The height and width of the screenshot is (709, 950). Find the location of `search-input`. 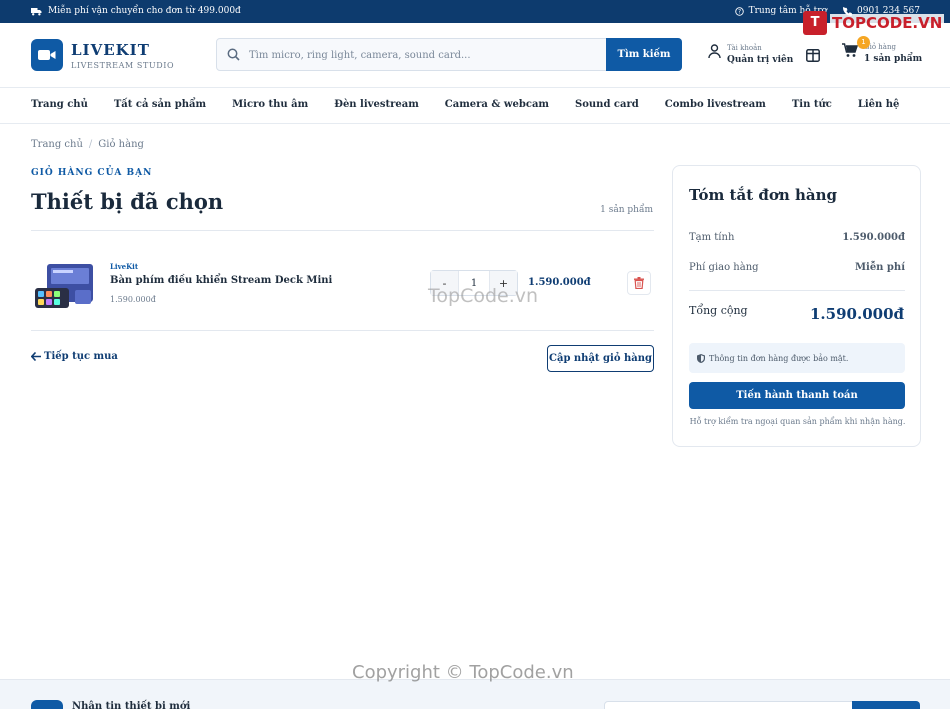

search-input is located at coordinates (424, 55).